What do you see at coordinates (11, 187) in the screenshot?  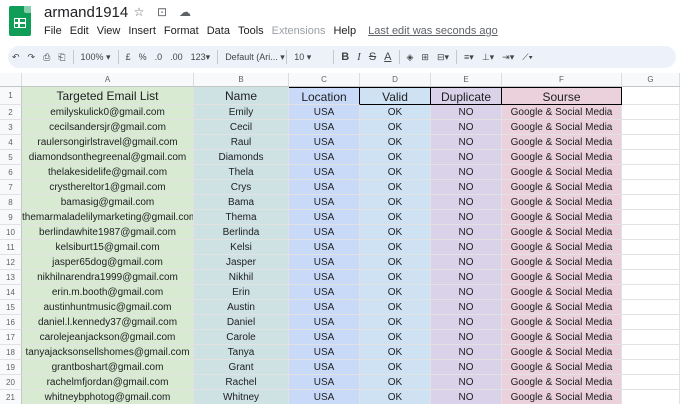 I see `row-number: 7` at bounding box center [11, 187].